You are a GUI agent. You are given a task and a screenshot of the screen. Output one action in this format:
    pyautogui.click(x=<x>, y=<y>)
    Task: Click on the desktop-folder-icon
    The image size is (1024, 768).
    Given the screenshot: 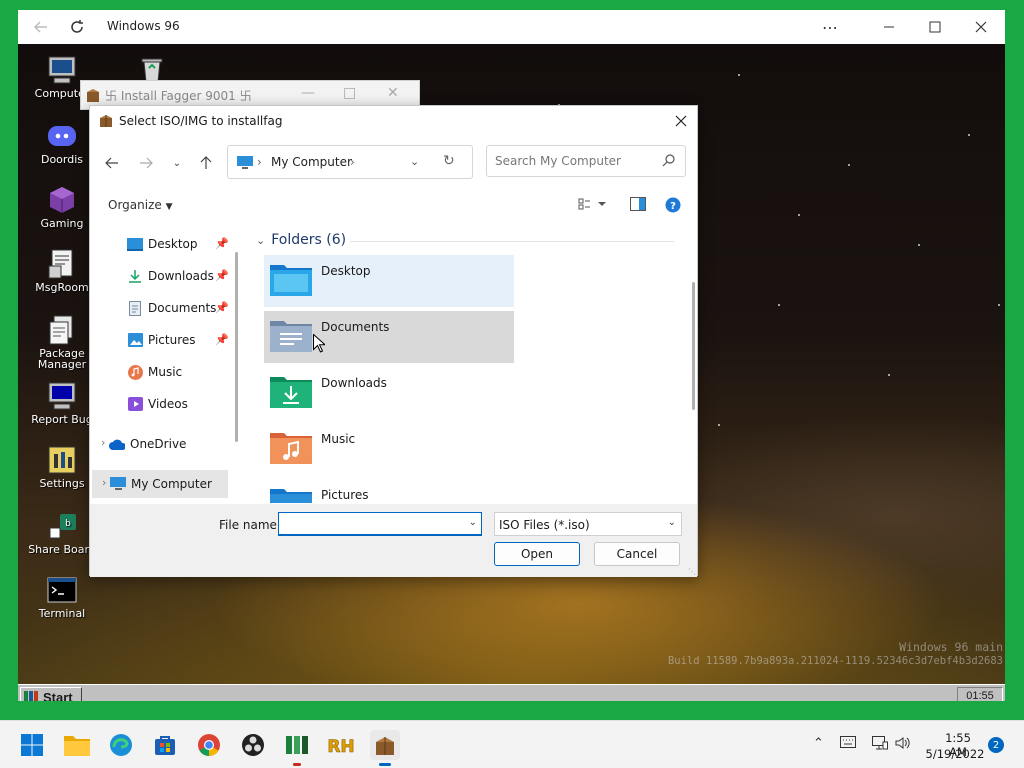 What is the action you would take?
    pyautogui.click(x=291, y=280)
    